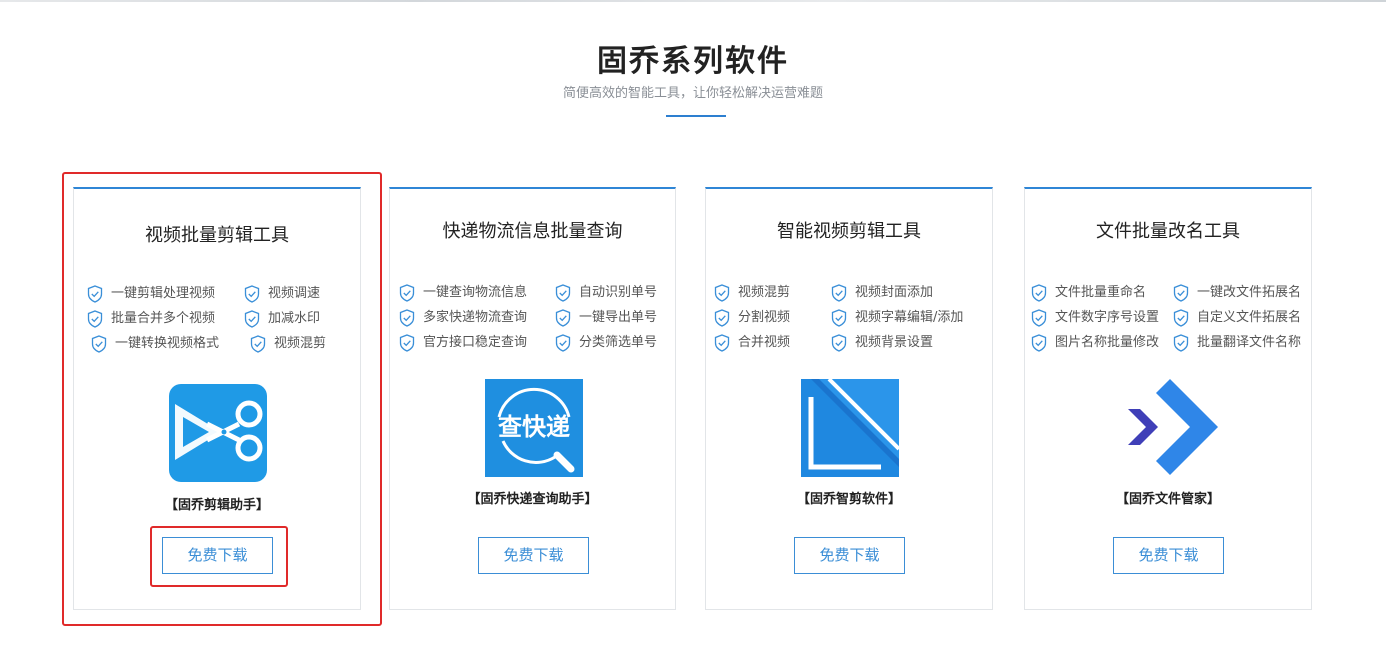 The image size is (1386, 662). What do you see at coordinates (532, 231) in the screenshot?
I see `card-title: 快递物流信息批量查询` at bounding box center [532, 231].